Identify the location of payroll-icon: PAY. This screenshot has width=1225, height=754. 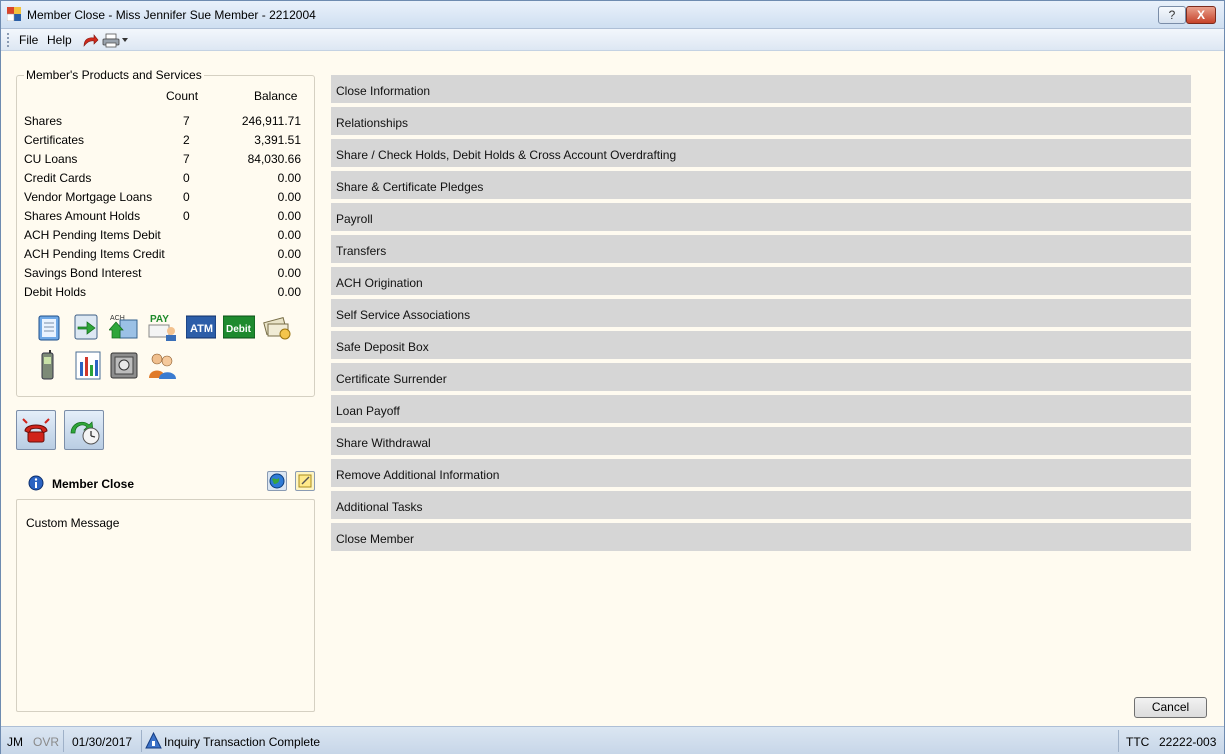
(163, 327).